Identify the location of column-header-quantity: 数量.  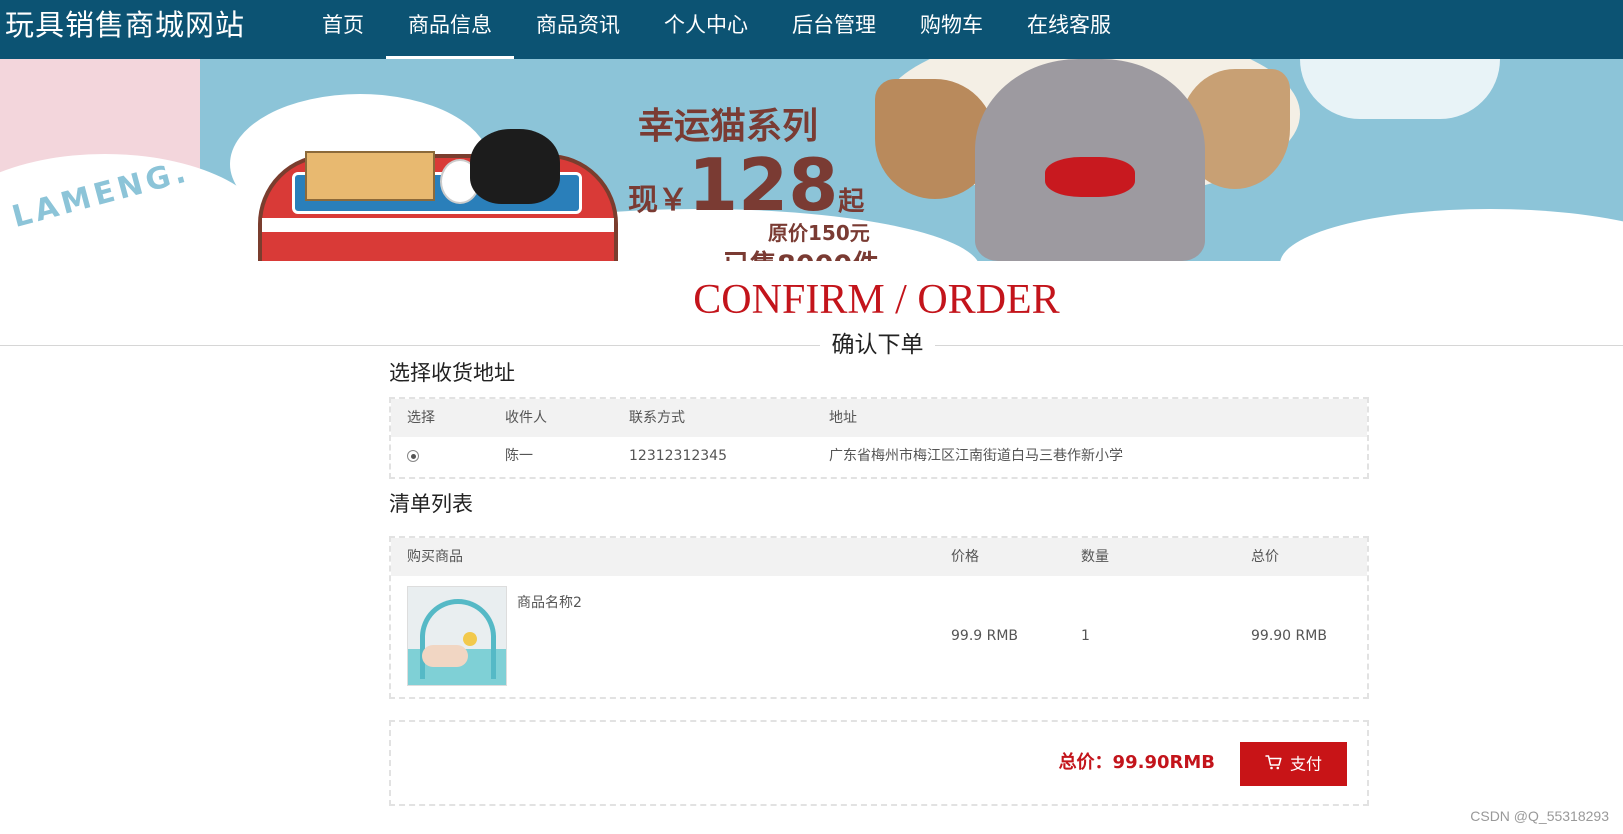
(1095, 557).